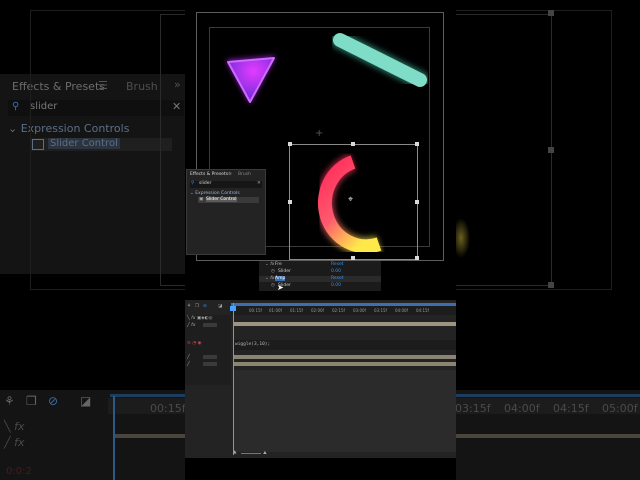 The width and height of the screenshot is (640, 480). I want to click on tree-item-label: Slider Control, so click(221, 199).